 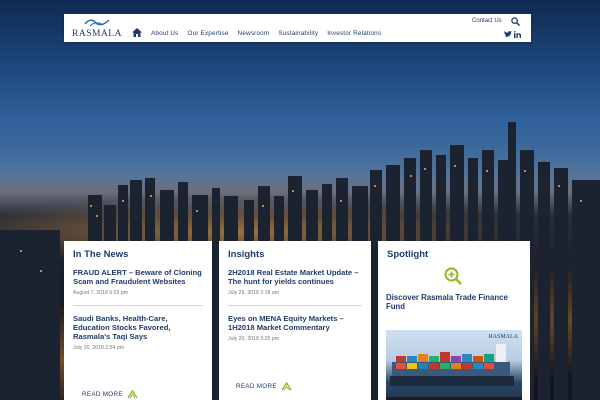 I want to click on news-item-date: August 7, 2018 6:03 pm, so click(x=101, y=293).